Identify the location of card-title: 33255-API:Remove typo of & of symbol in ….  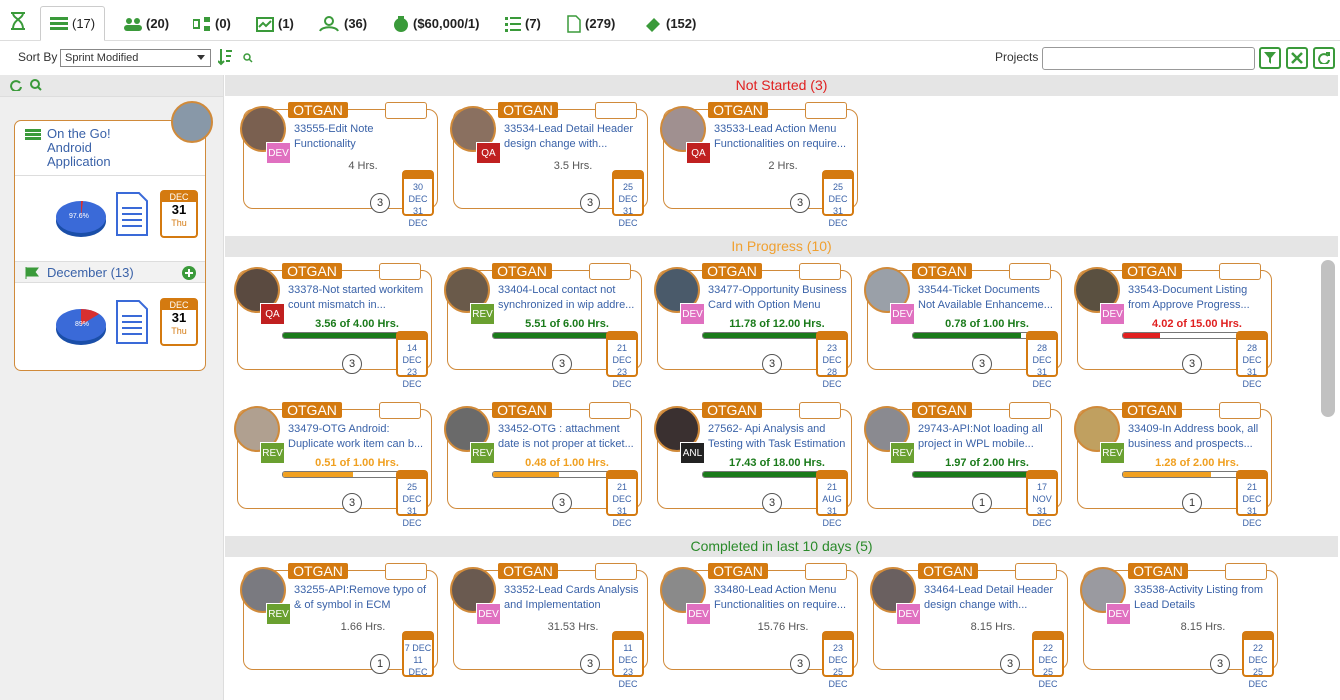
(365, 598).